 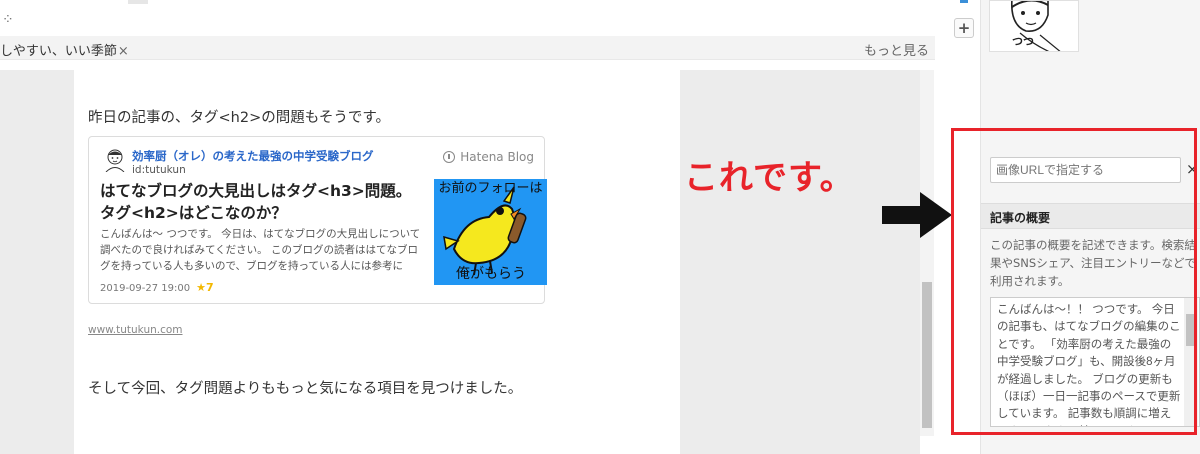 What do you see at coordinates (964, 28) in the screenshot?
I see `add-button: +` at bounding box center [964, 28].